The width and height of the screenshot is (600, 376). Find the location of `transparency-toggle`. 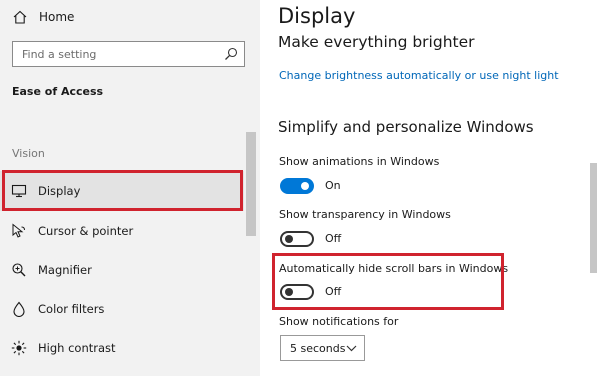

transparency-toggle is located at coordinates (297, 239).